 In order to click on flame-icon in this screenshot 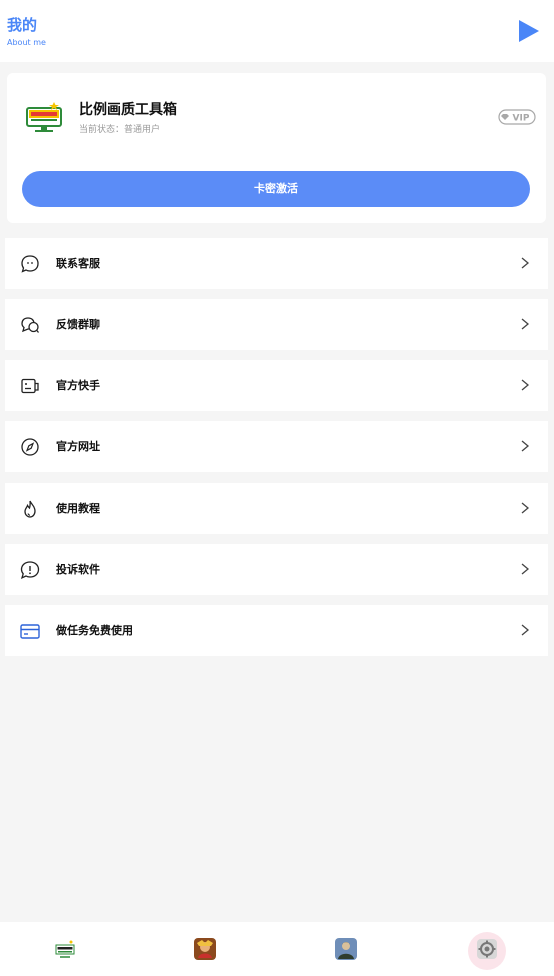, I will do `click(30, 509)`.